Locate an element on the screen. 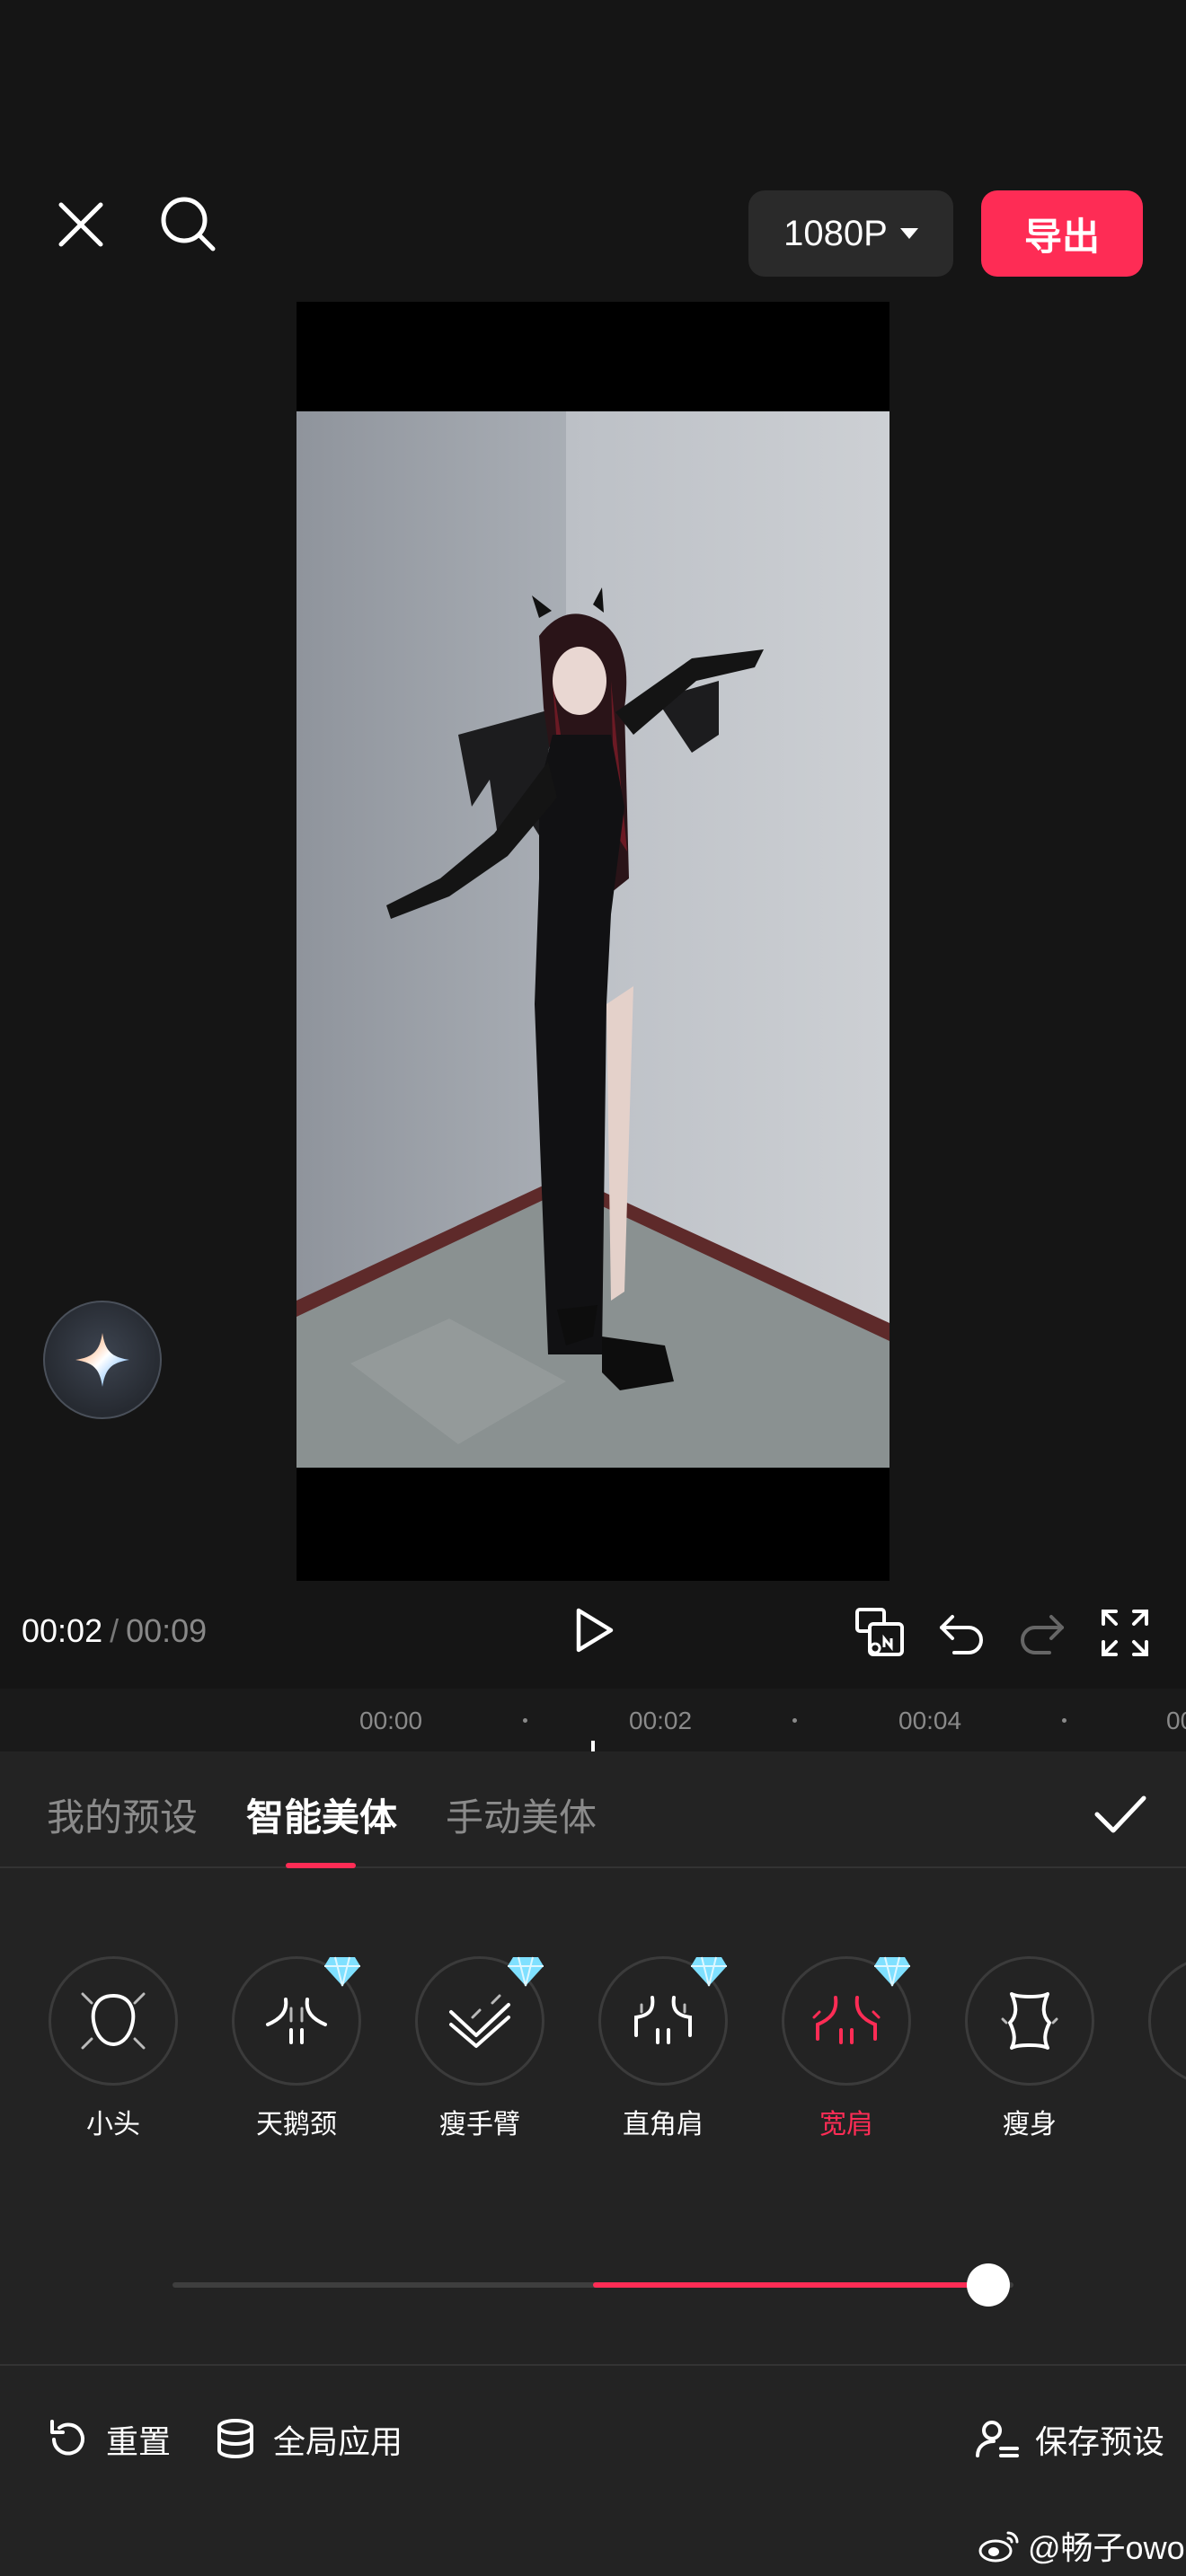 Image resolution: width=1186 pixels, height=2576 pixels. tab-my-presets: 我的预设 is located at coordinates (122, 1814).